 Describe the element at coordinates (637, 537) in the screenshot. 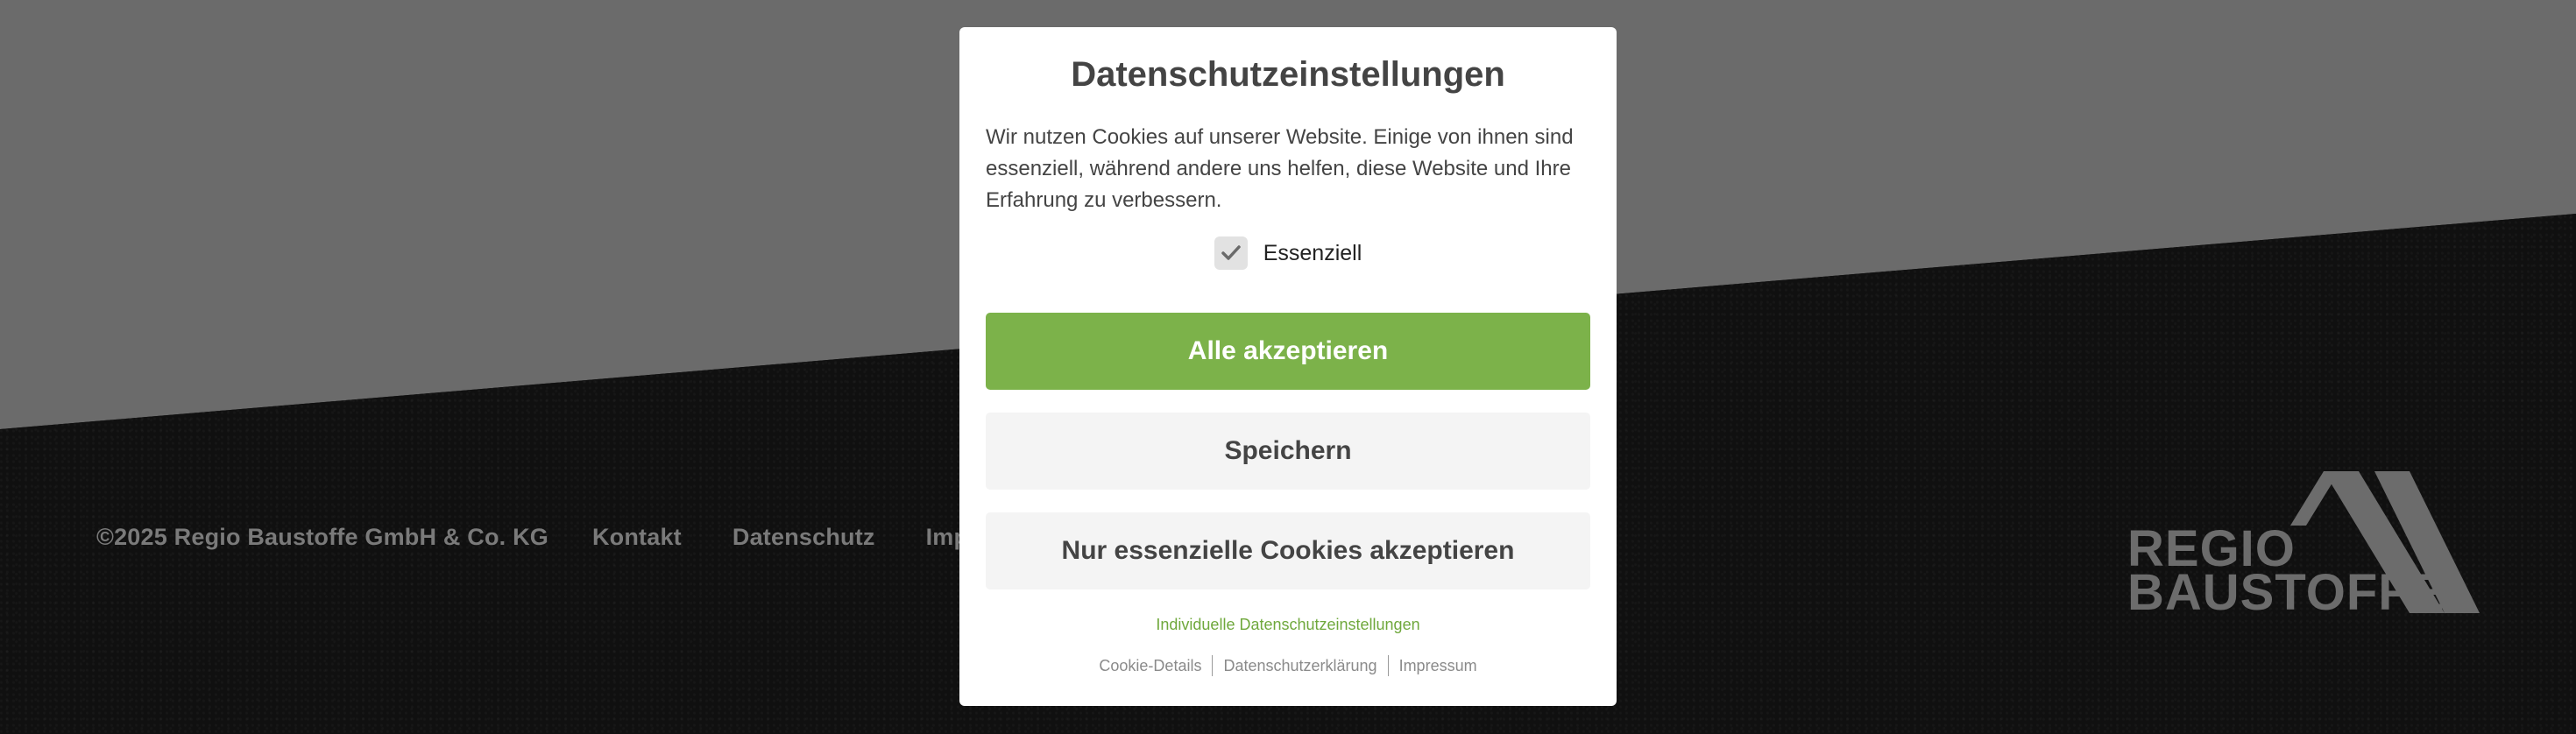

I see `footer-link-kontakt: Kontakt` at that location.